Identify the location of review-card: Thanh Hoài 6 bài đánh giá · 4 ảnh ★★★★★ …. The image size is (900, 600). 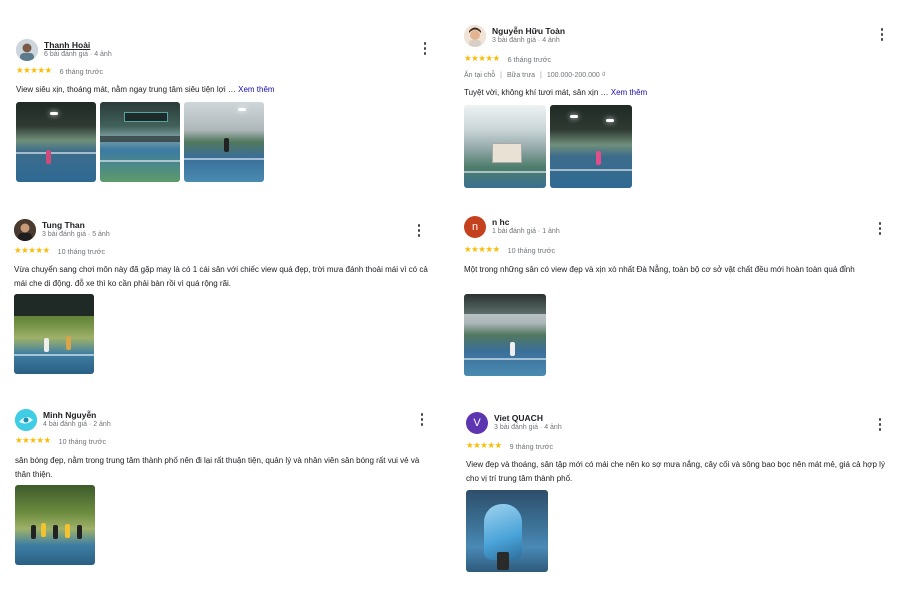
(226, 110).